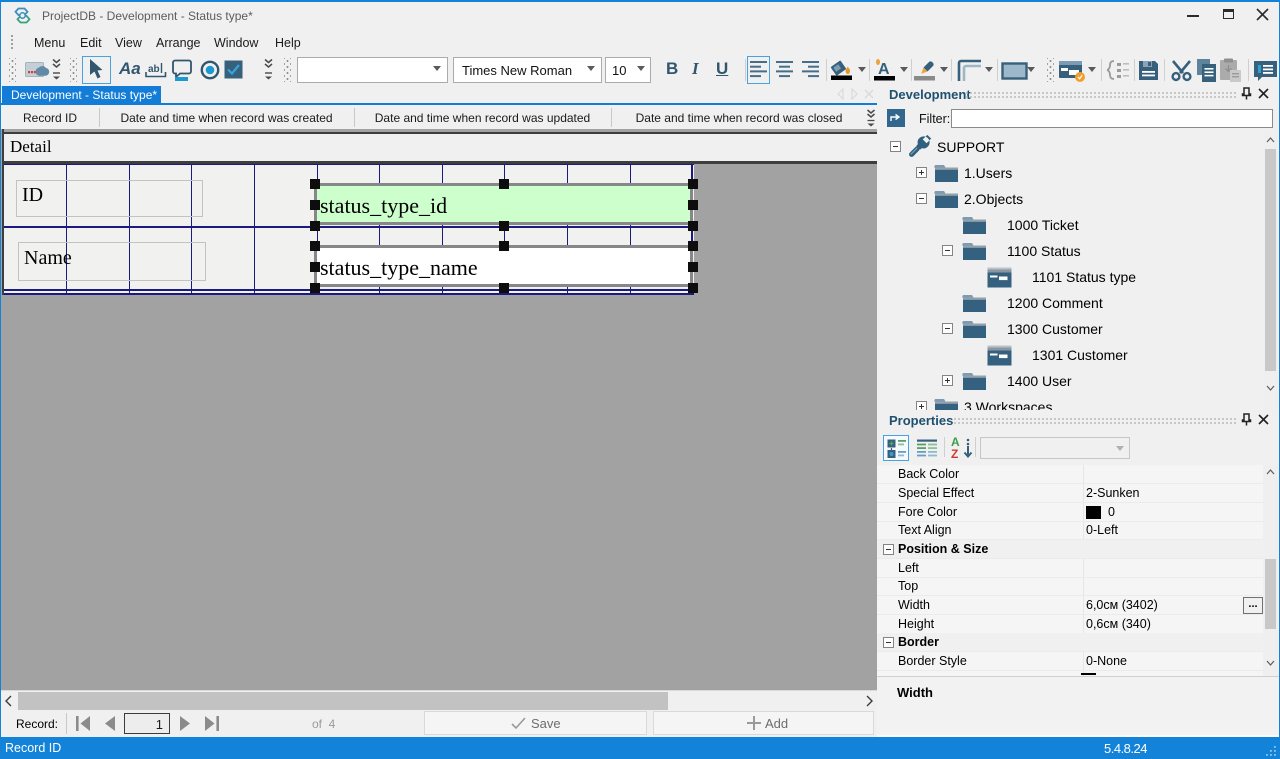 The image size is (1280, 759). Describe the element at coordinates (154, 69) in the screenshot. I see `svg-text: ab` at that location.